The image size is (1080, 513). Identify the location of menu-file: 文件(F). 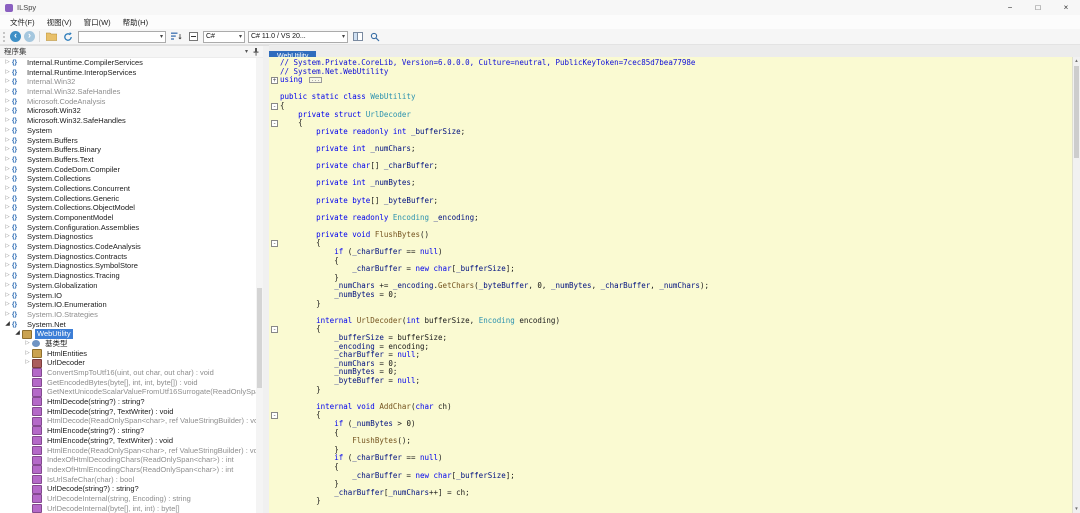
(22, 22).